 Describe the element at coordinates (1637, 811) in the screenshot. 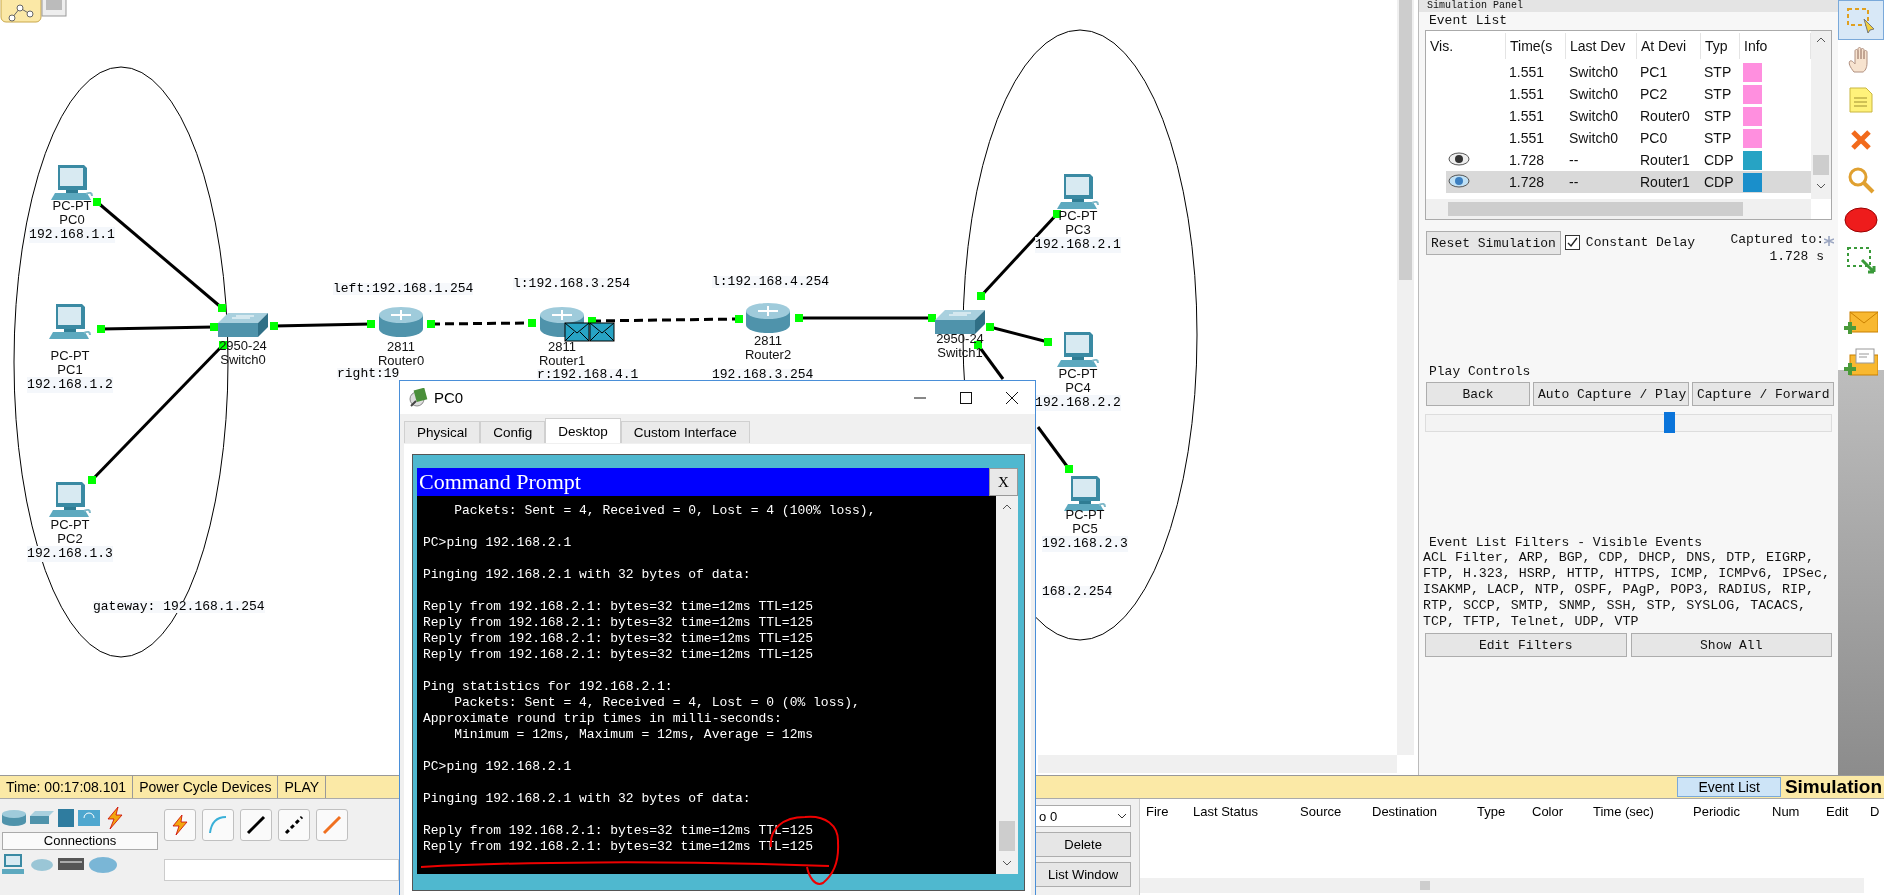

I see `column-header: Time (sec)` at that location.